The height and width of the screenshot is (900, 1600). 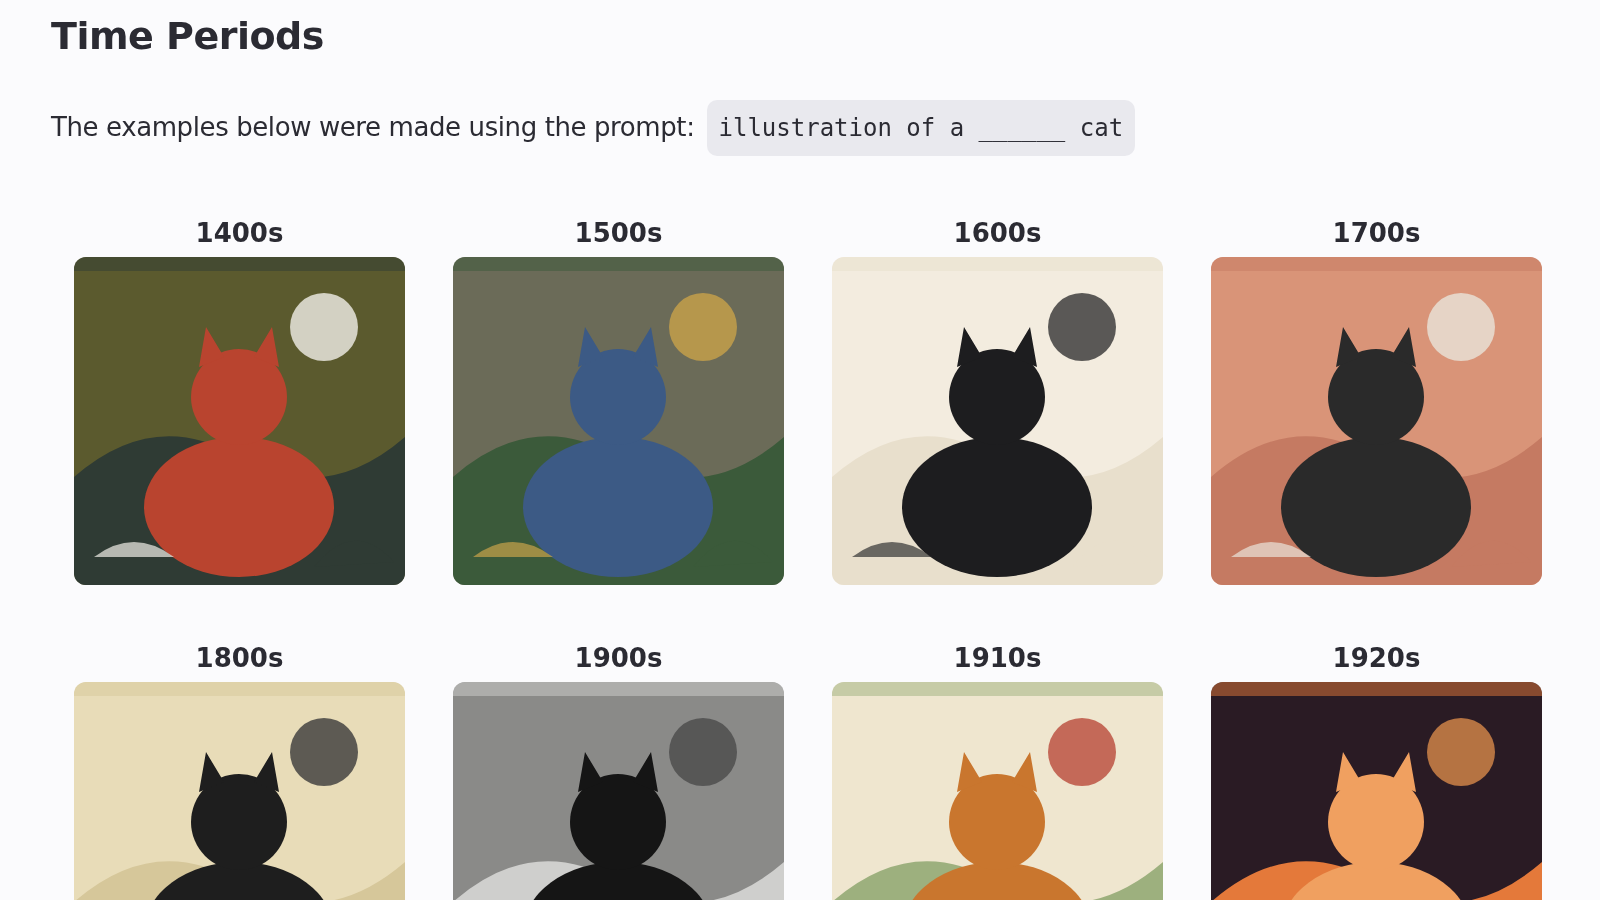 What do you see at coordinates (373, 128) in the screenshot?
I see `intro-text: The examples below were made using the prompt:` at bounding box center [373, 128].